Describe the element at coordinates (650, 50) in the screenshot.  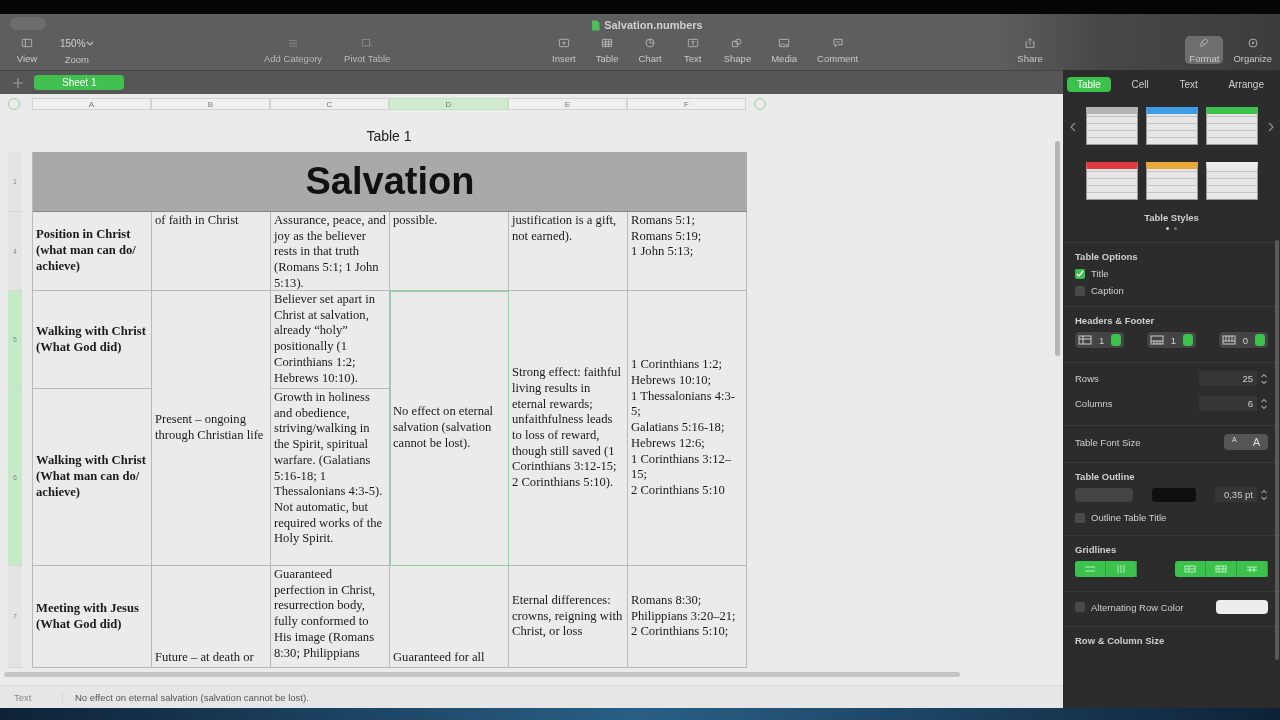
I see `toolbar-button: Chart` at that location.